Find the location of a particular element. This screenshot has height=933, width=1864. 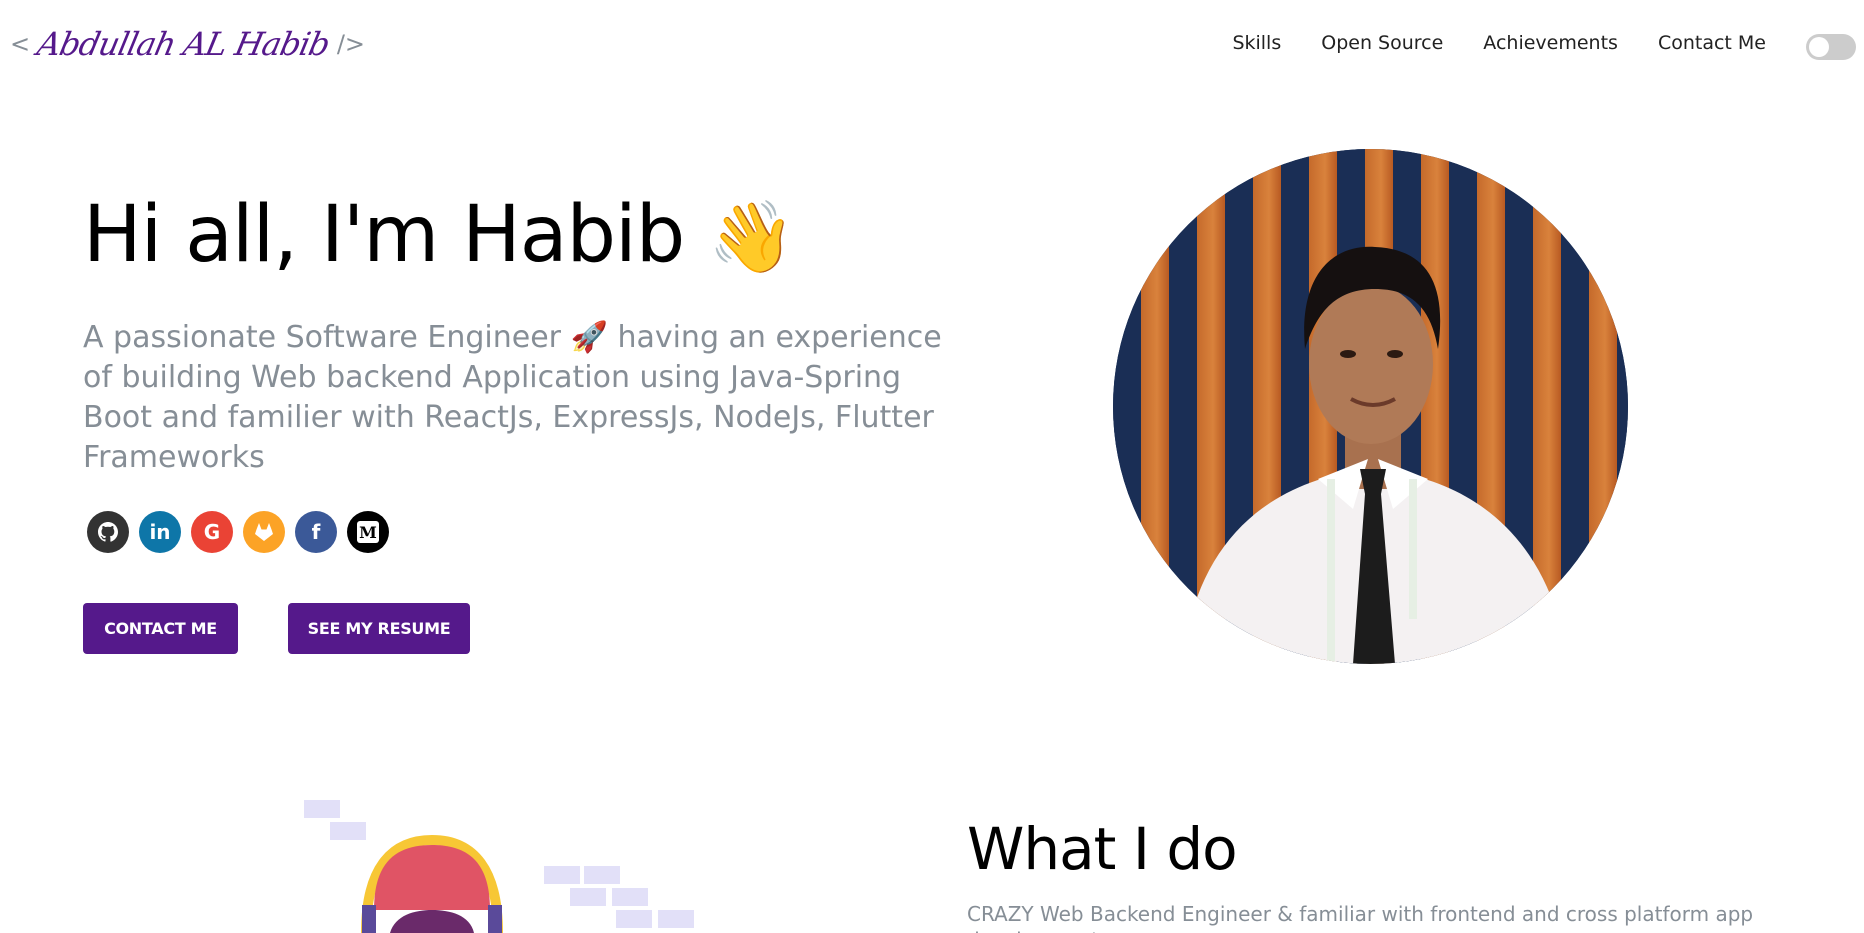

linkedin-icon: in is located at coordinates (160, 532).